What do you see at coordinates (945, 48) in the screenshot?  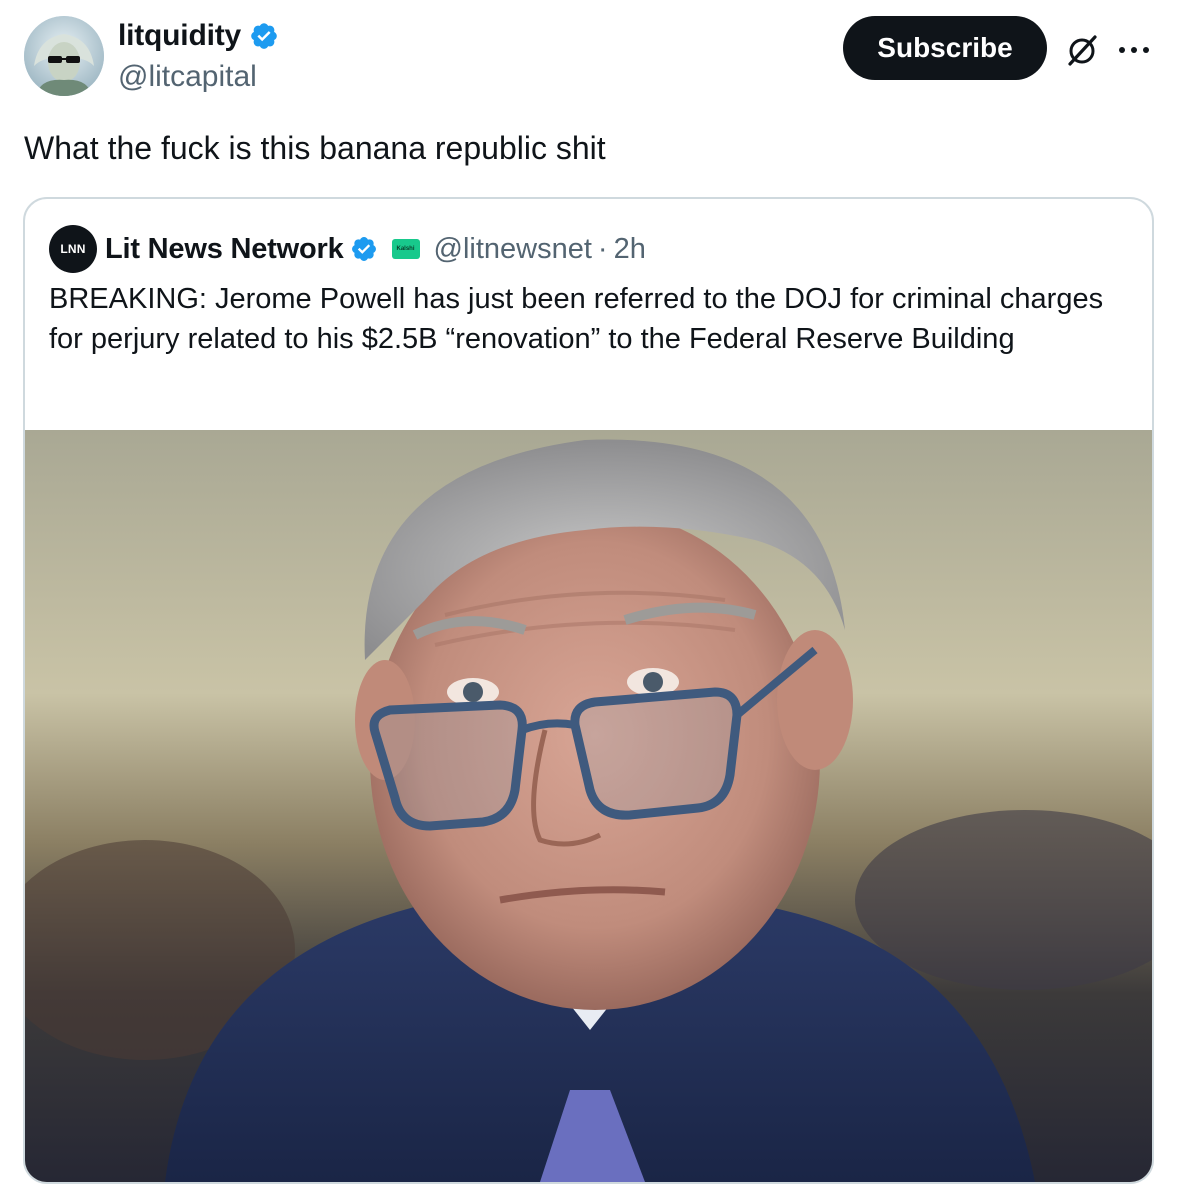 I see `subscribe-button: Subscribe` at bounding box center [945, 48].